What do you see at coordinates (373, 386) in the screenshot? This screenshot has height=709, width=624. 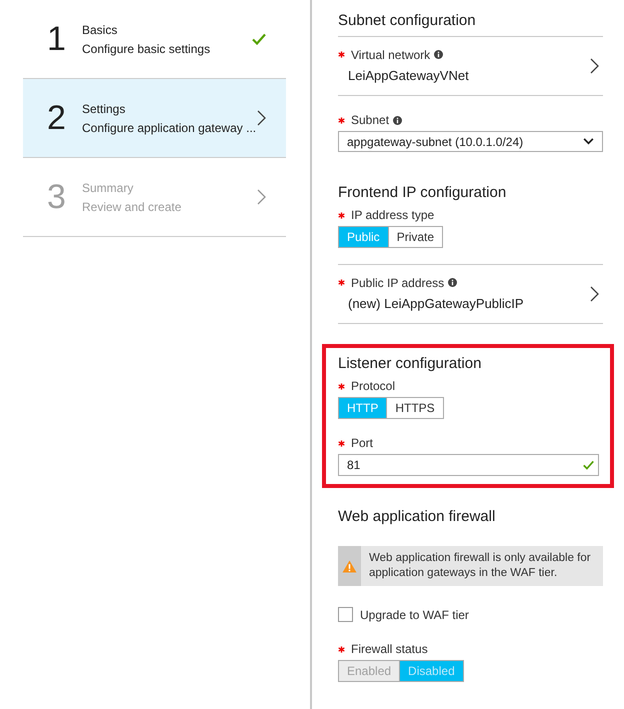 I see `field-label: Protocol` at bounding box center [373, 386].